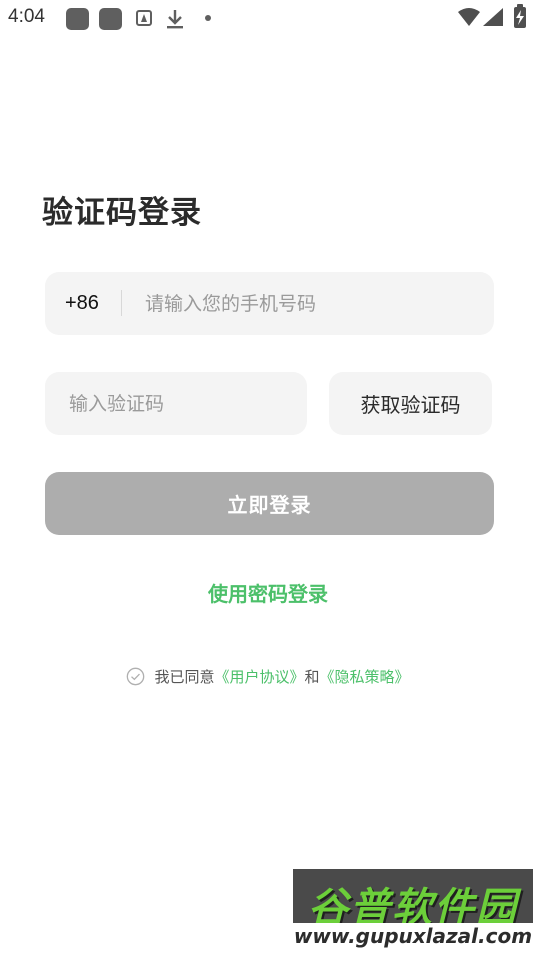 The width and height of the screenshot is (536, 954). I want to click on status-time: 4:04, so click(26, 16).